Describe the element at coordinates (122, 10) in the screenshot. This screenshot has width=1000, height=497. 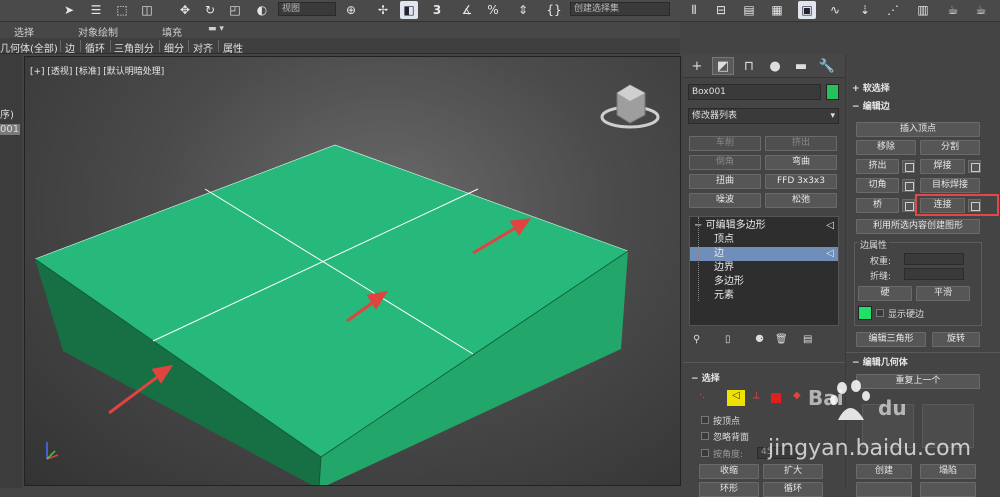
I see `rect-selection-icon: ⬚` at that location.